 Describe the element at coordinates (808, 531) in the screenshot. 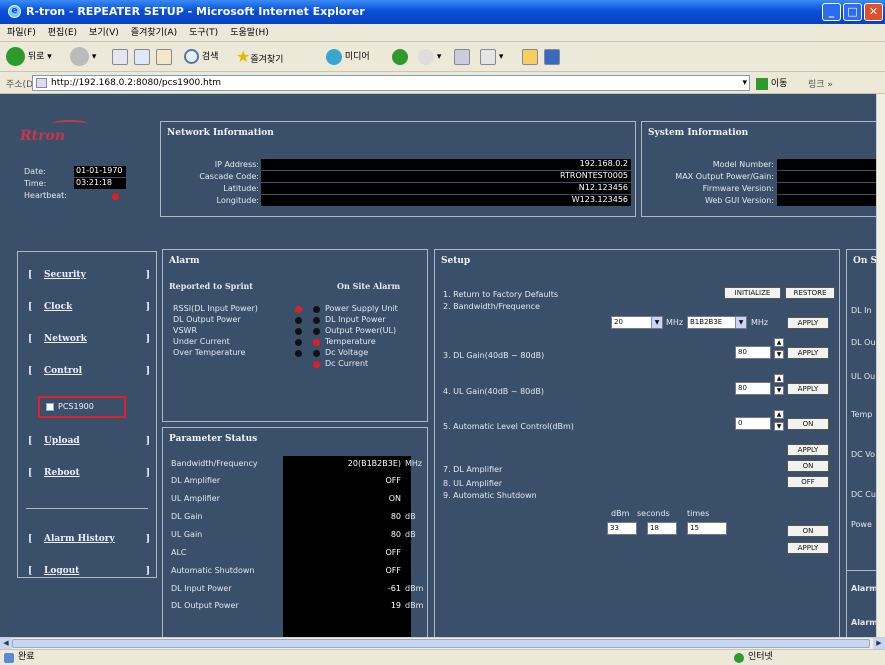

I see `shutdown-on-button: ON` at that location.